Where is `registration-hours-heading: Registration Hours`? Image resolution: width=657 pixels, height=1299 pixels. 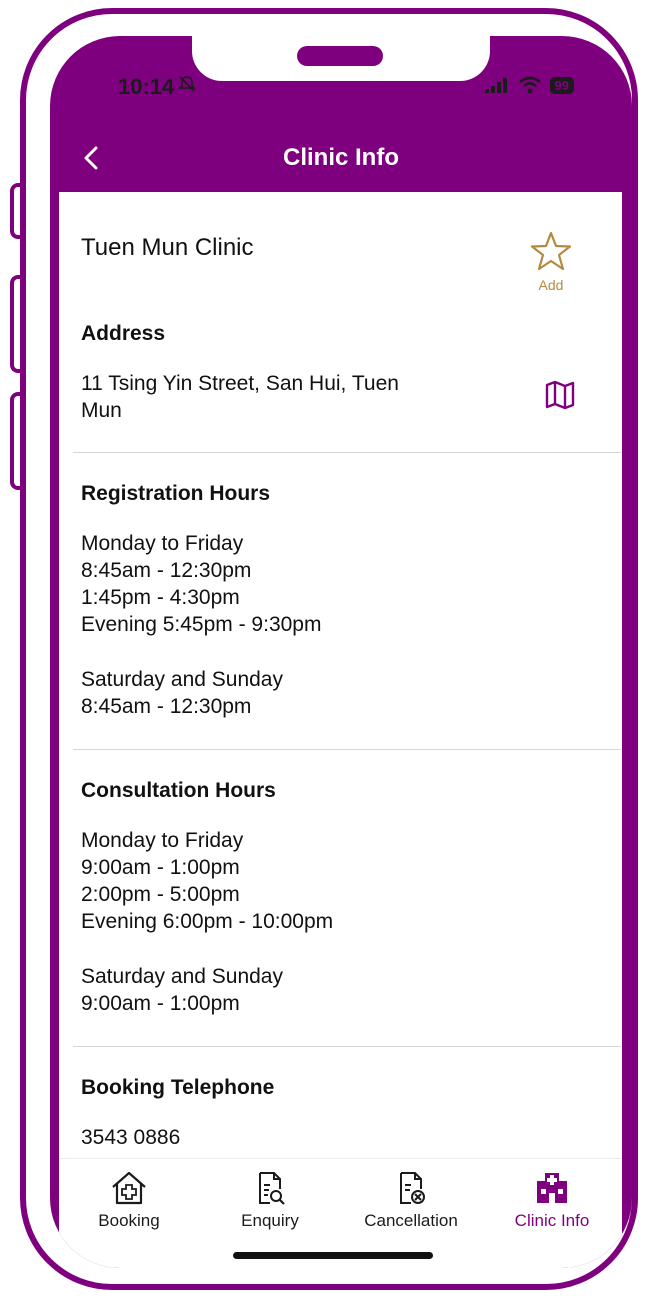
registration-hours-heading: Registration Hours is located at coordinates (176, 493).